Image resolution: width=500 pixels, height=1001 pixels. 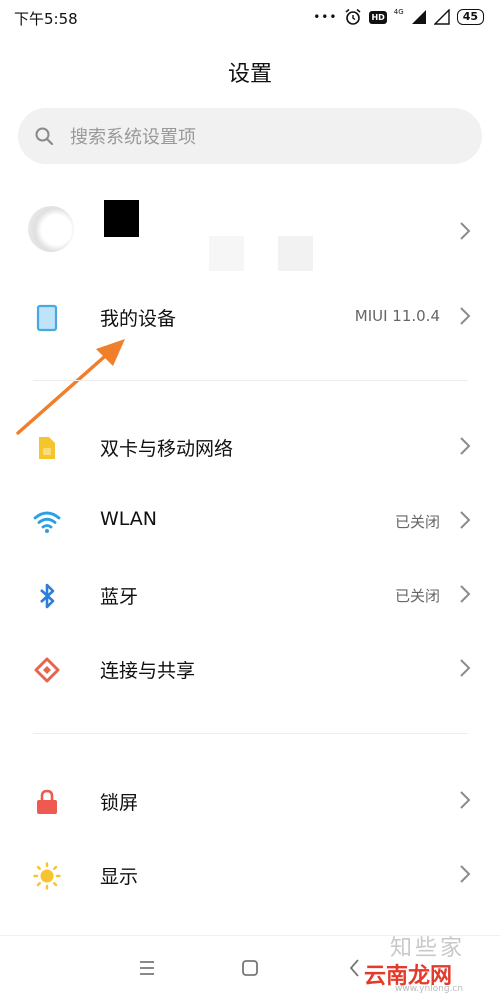 I want to click on account-chevron-icon, so click(x=465, y=231).